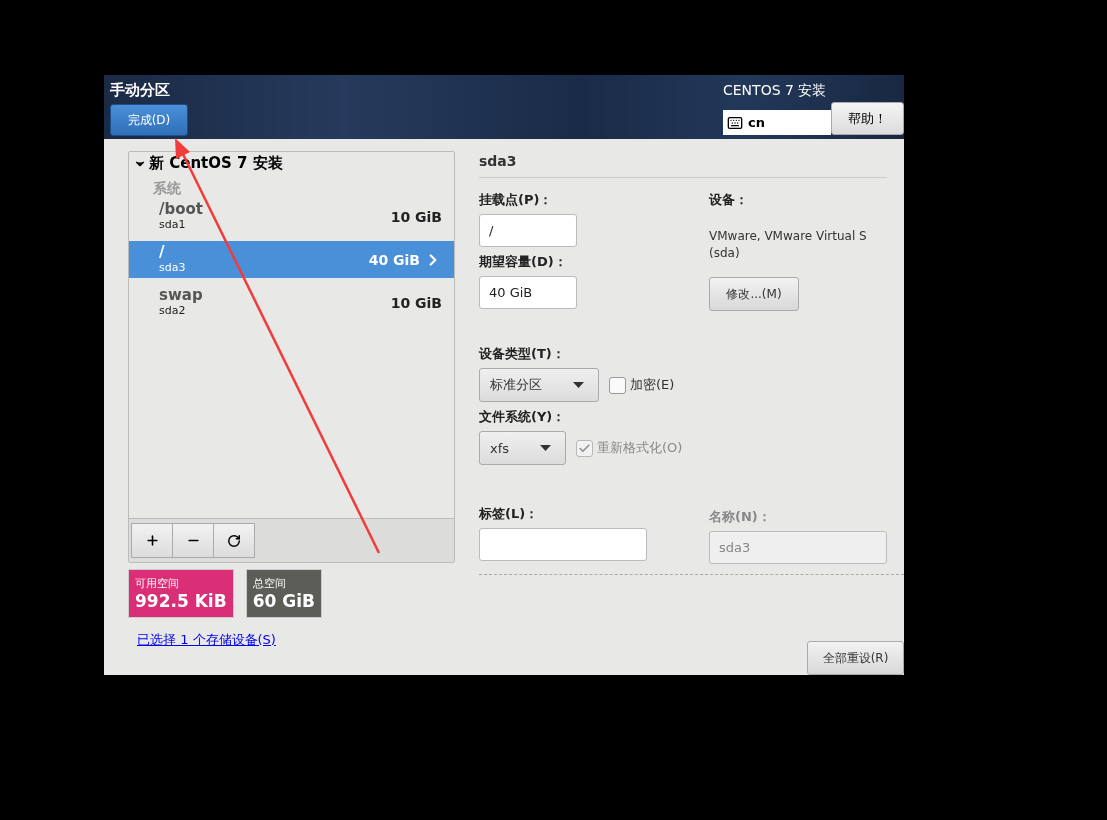 Image resolution: width=1107 pixels, height=820 pixels. Describe the element at coordinates (522, 354) in the screenshot. I see `field-label: 设备类型(T)：` at that location.